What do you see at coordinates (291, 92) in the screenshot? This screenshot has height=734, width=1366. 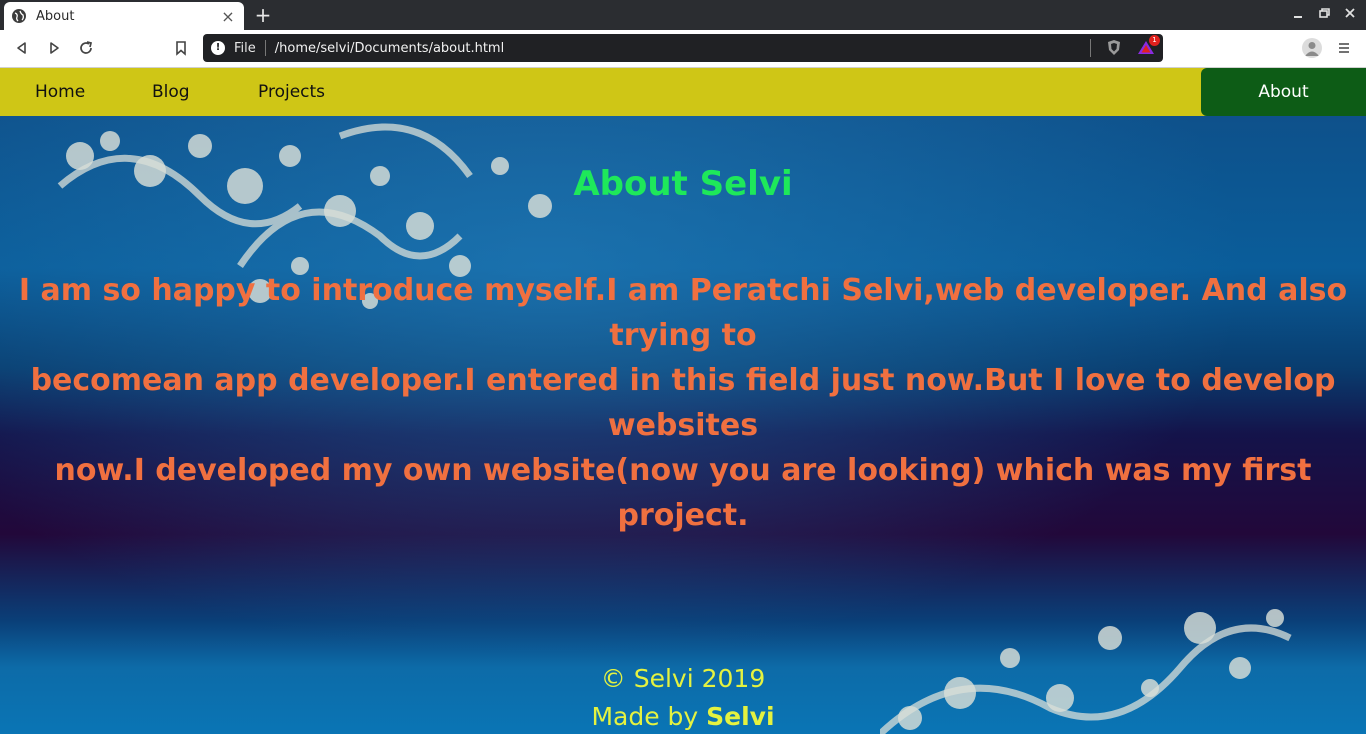 I see `nav-projects-link: Projects` at bounding box center [291, 92].